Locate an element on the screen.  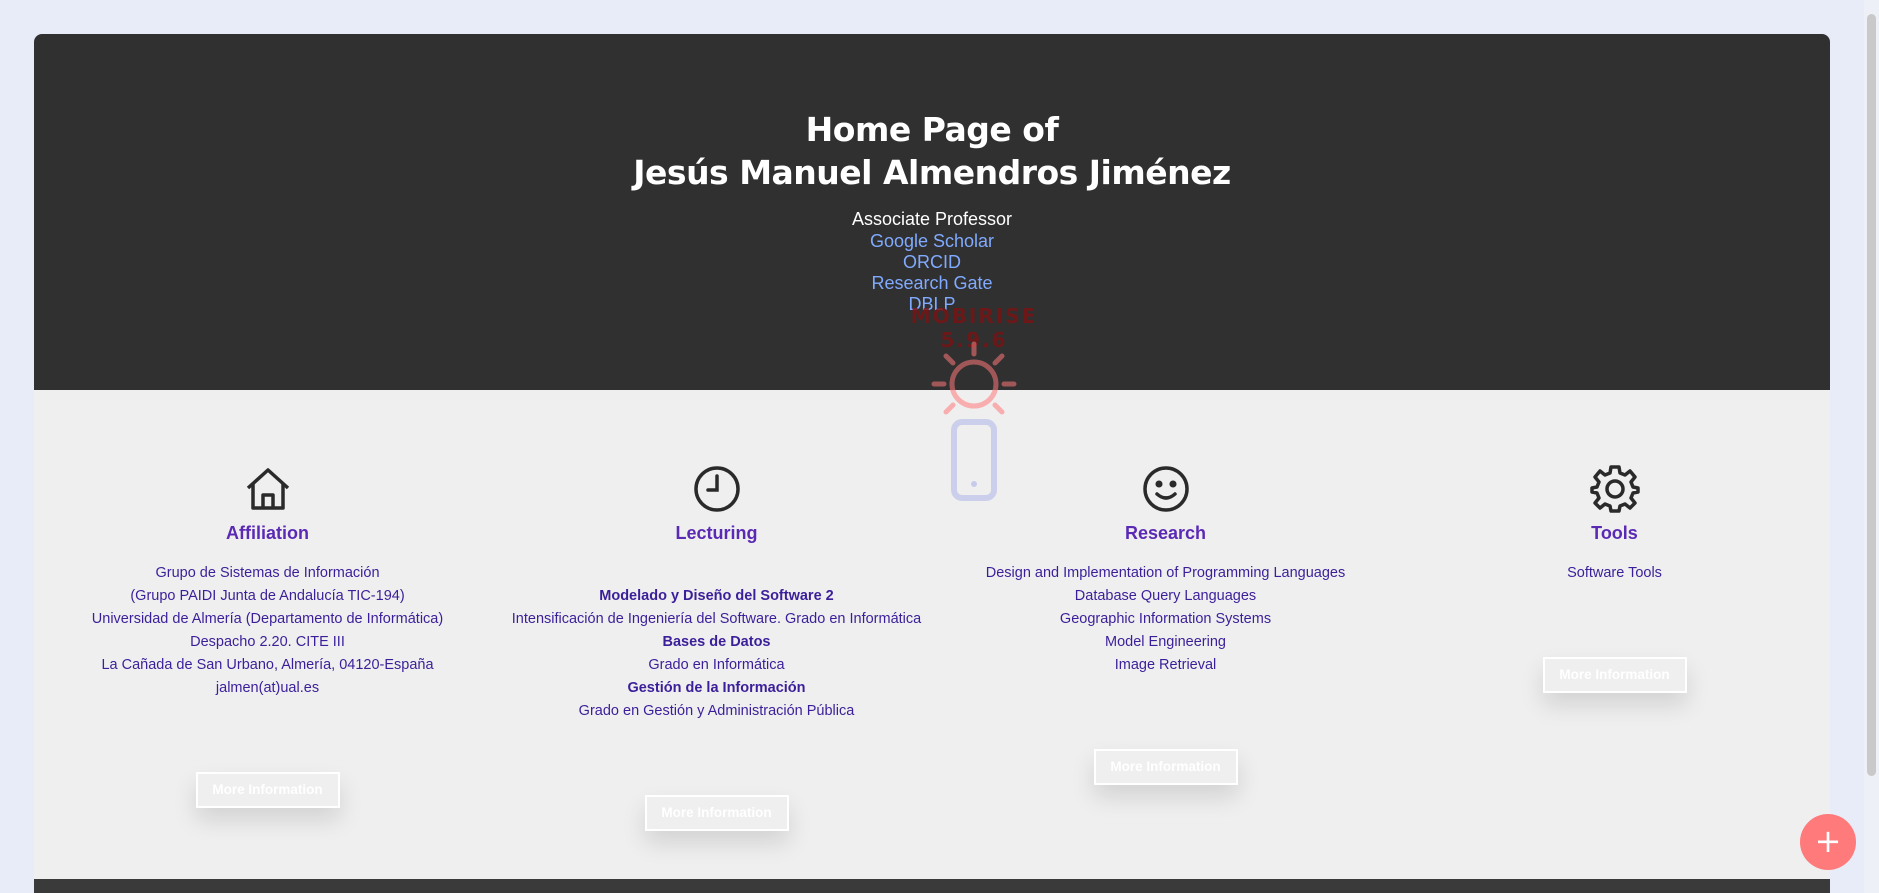
affiliation-line: (Grupo PAIDI Junta de Andalucía TIC-194) is located at coordinates (267, 596).